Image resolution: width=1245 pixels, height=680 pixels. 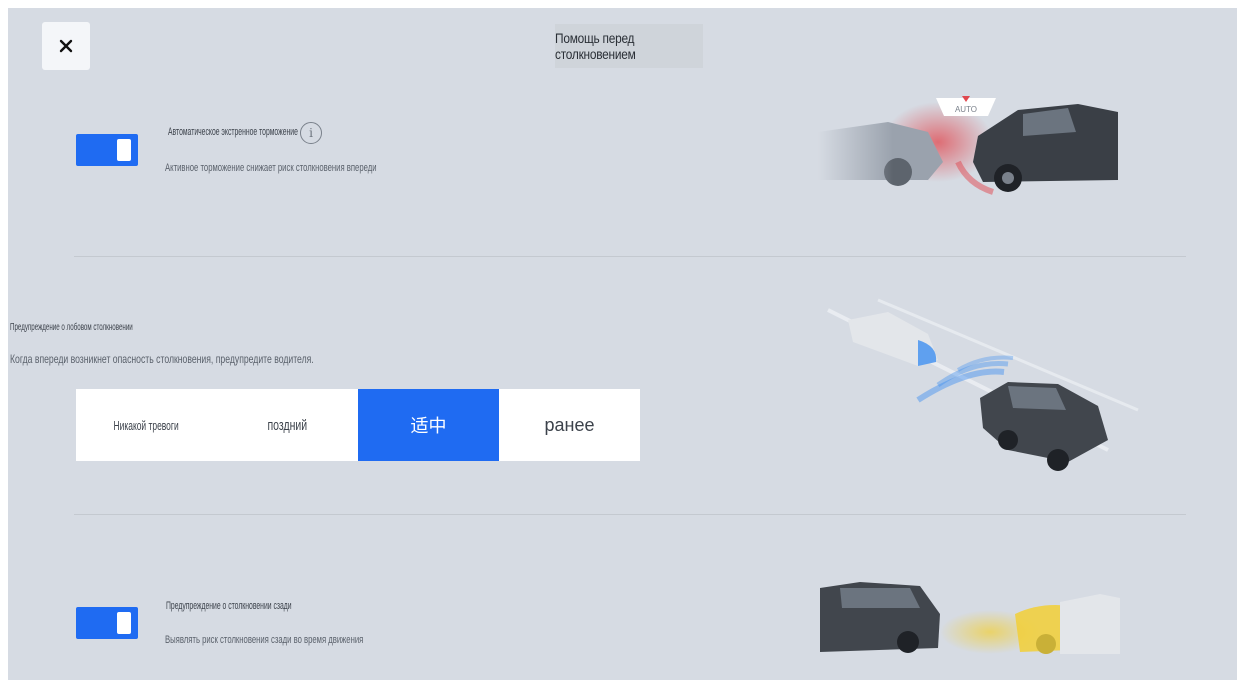 I want to click on close-button, so click(x=66, y=46).